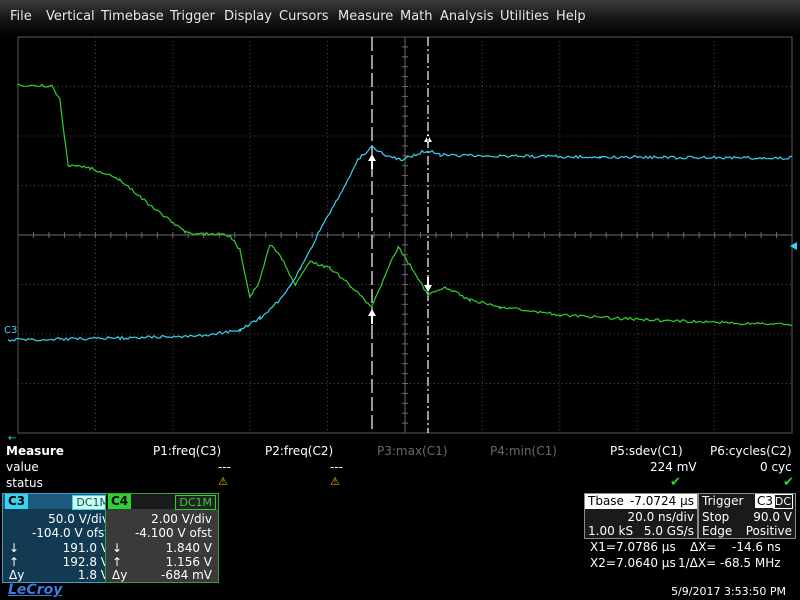 The height and width of the screenshot is (600, 800). What do you see at coordinates (603, 547) in the screenshot?
I see `x1-label: X1=` at bounding box center [603, 547].